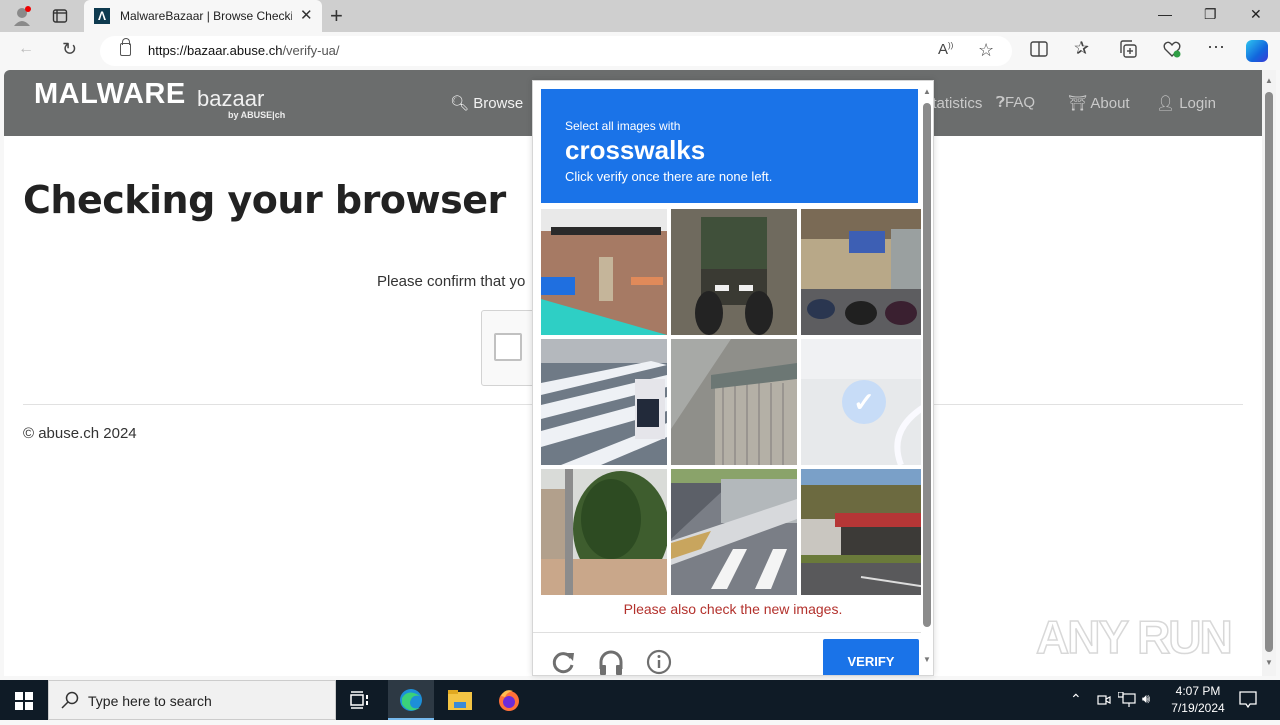  Describe the element at coordinates (360, 702) in the screenshot. I see `task-view-icon` at that location.